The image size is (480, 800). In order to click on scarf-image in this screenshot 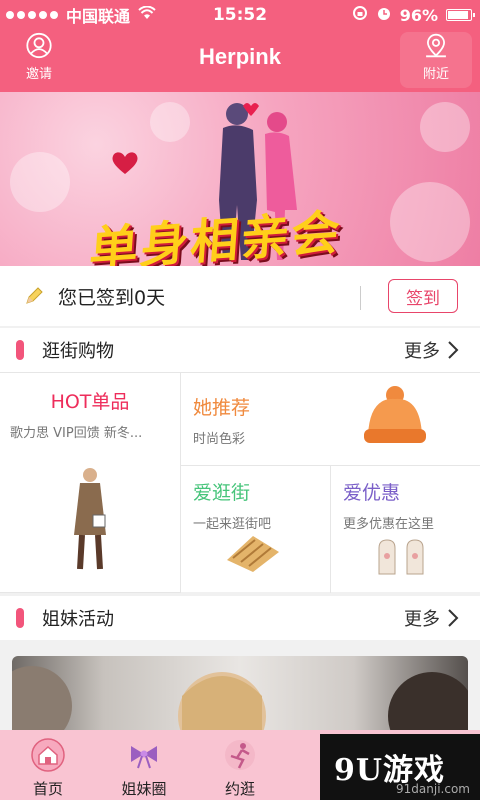, I will do `click(253, 554)`.